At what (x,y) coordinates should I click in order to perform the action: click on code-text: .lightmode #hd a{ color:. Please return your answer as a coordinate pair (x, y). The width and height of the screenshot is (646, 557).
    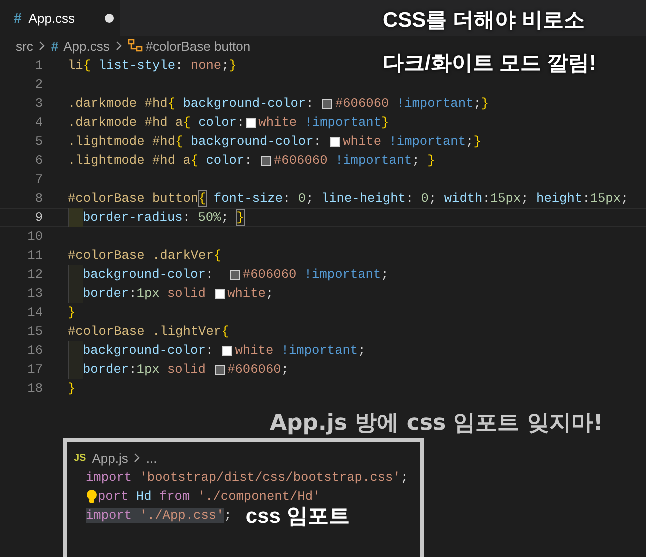
    Looking at the image, I should click on (161, 160).